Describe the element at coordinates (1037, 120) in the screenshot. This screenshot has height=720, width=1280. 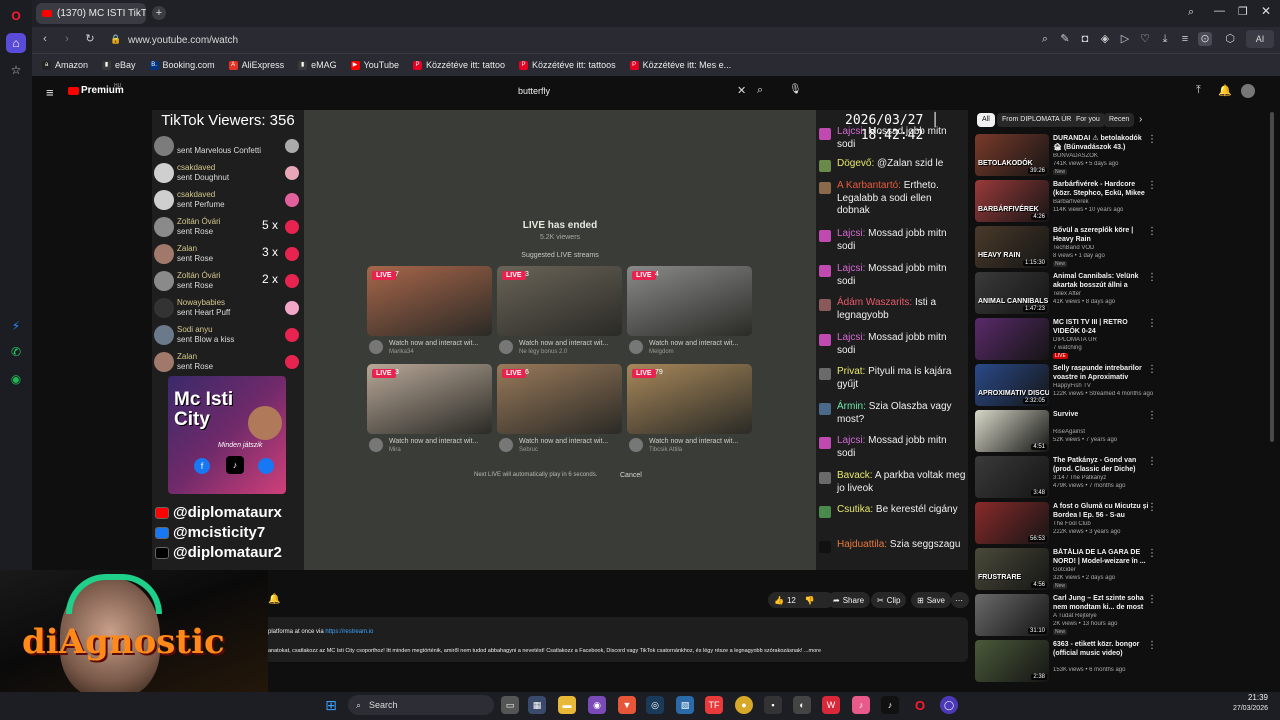
I see `filter-chip: From DIPLOMATA ÚR` at that location.